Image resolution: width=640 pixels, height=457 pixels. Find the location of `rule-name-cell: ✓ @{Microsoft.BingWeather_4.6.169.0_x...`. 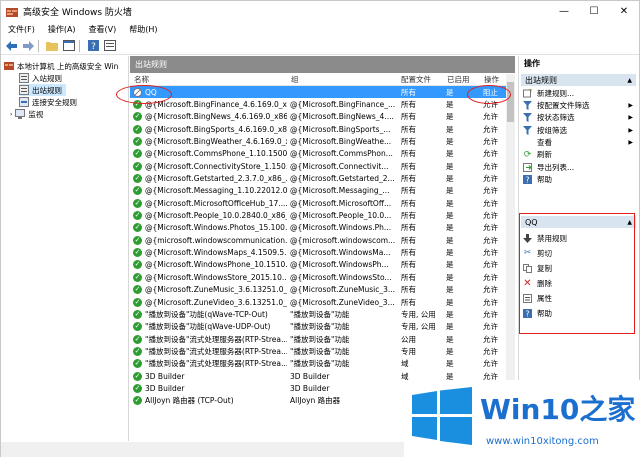

rule-name-cell: ✓ @{Microsoft.BingWeather_4.6.169.0_x... is located at coordinates (208, 142).